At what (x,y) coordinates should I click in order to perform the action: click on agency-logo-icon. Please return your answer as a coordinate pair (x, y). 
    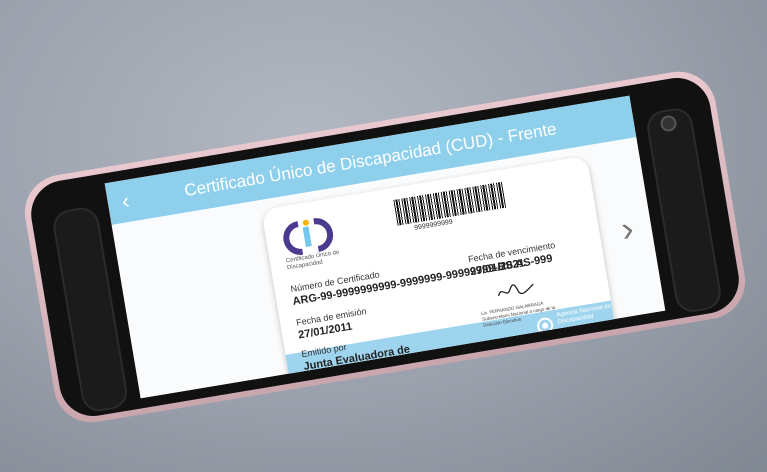
    Looking at the image, I should click on (545, 325).